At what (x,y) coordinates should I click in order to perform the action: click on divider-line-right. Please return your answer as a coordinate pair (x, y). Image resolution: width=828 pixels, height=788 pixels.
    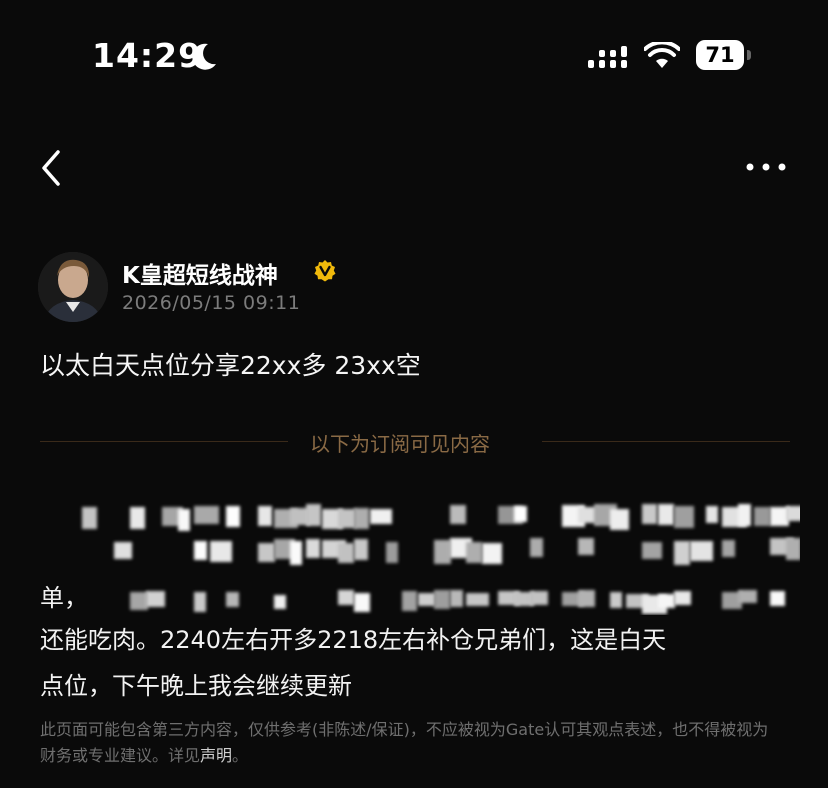
    Looking at the image, I should click on (666, 441).